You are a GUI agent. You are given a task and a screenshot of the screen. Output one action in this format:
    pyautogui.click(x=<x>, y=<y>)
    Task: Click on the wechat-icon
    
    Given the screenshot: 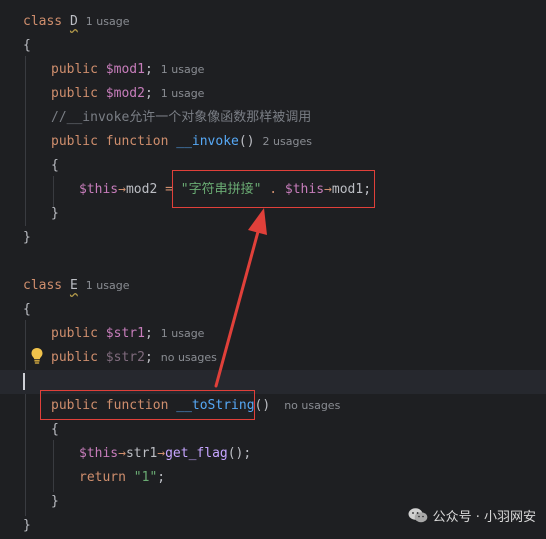 What is the action you would take?
    pyautogui.click(x=417, y=515)
    